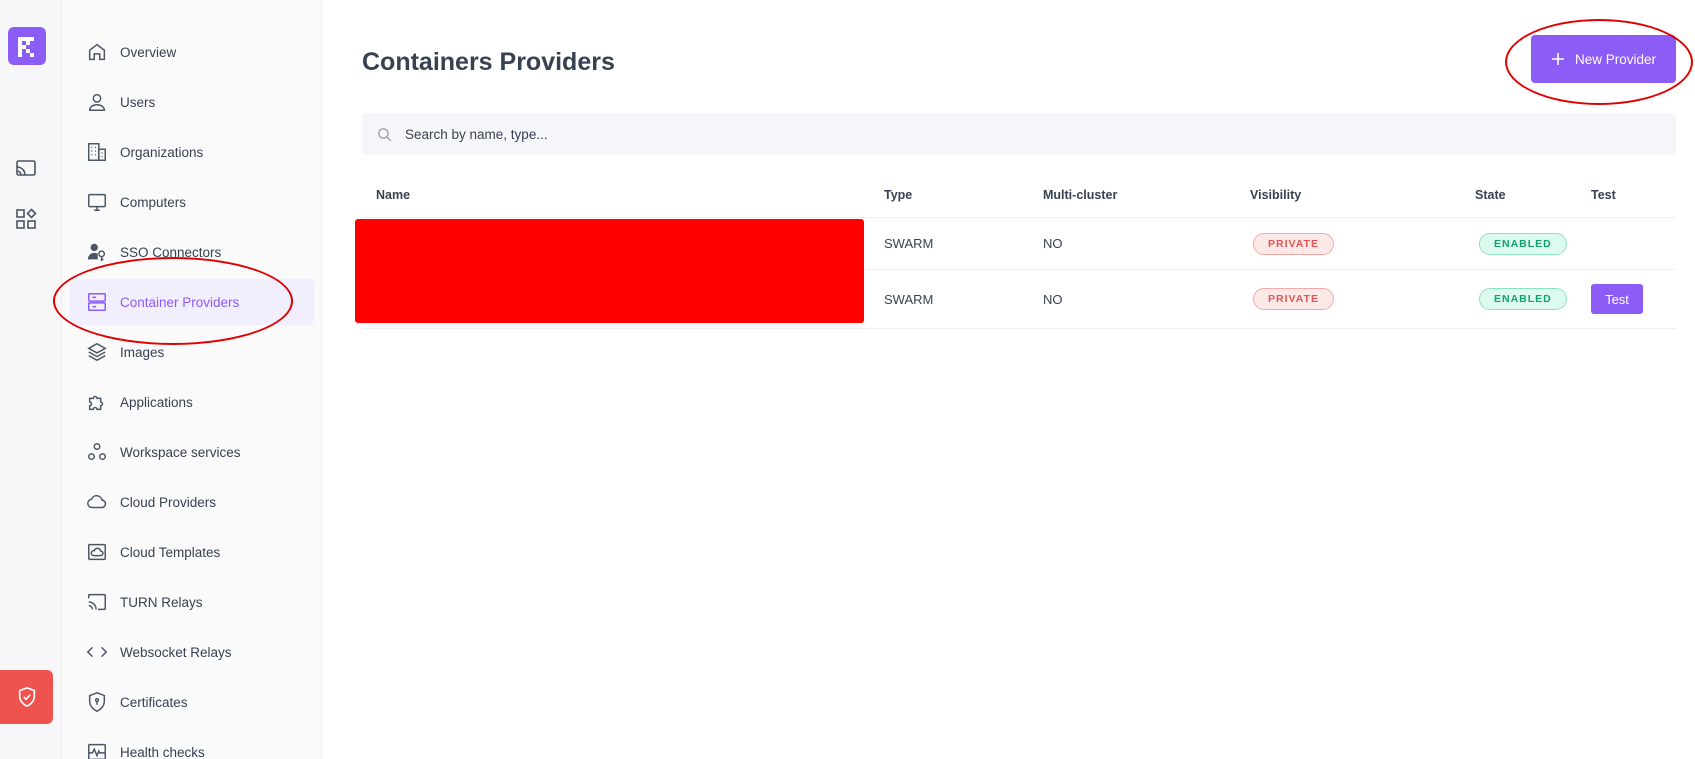 Image resolution: width=1695 pixels, height=759 pixels. I want to click on plus-icon, so click(1557, 59).